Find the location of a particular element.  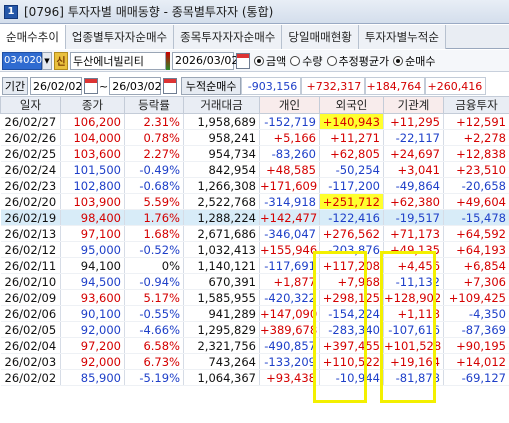

cell-date: 26/02/27 is located at coordinates (30, 121).